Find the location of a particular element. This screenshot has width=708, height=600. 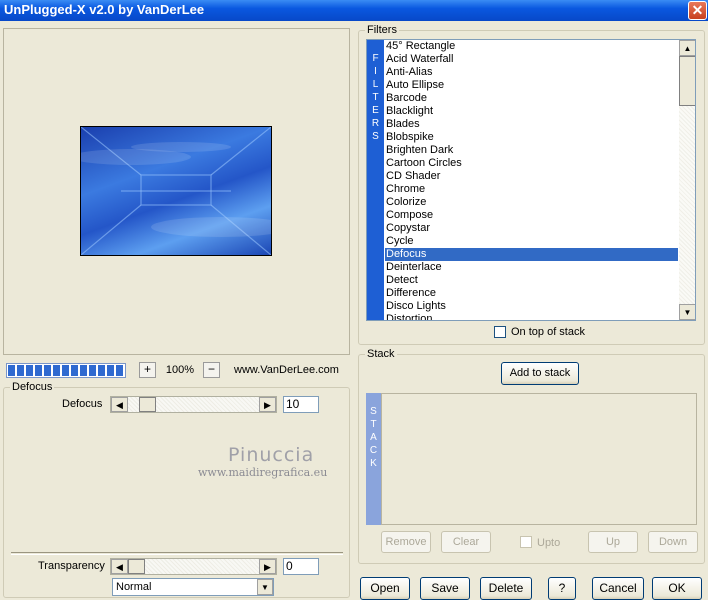

cancel-button: Cancel is located at coordinates (618, 588).